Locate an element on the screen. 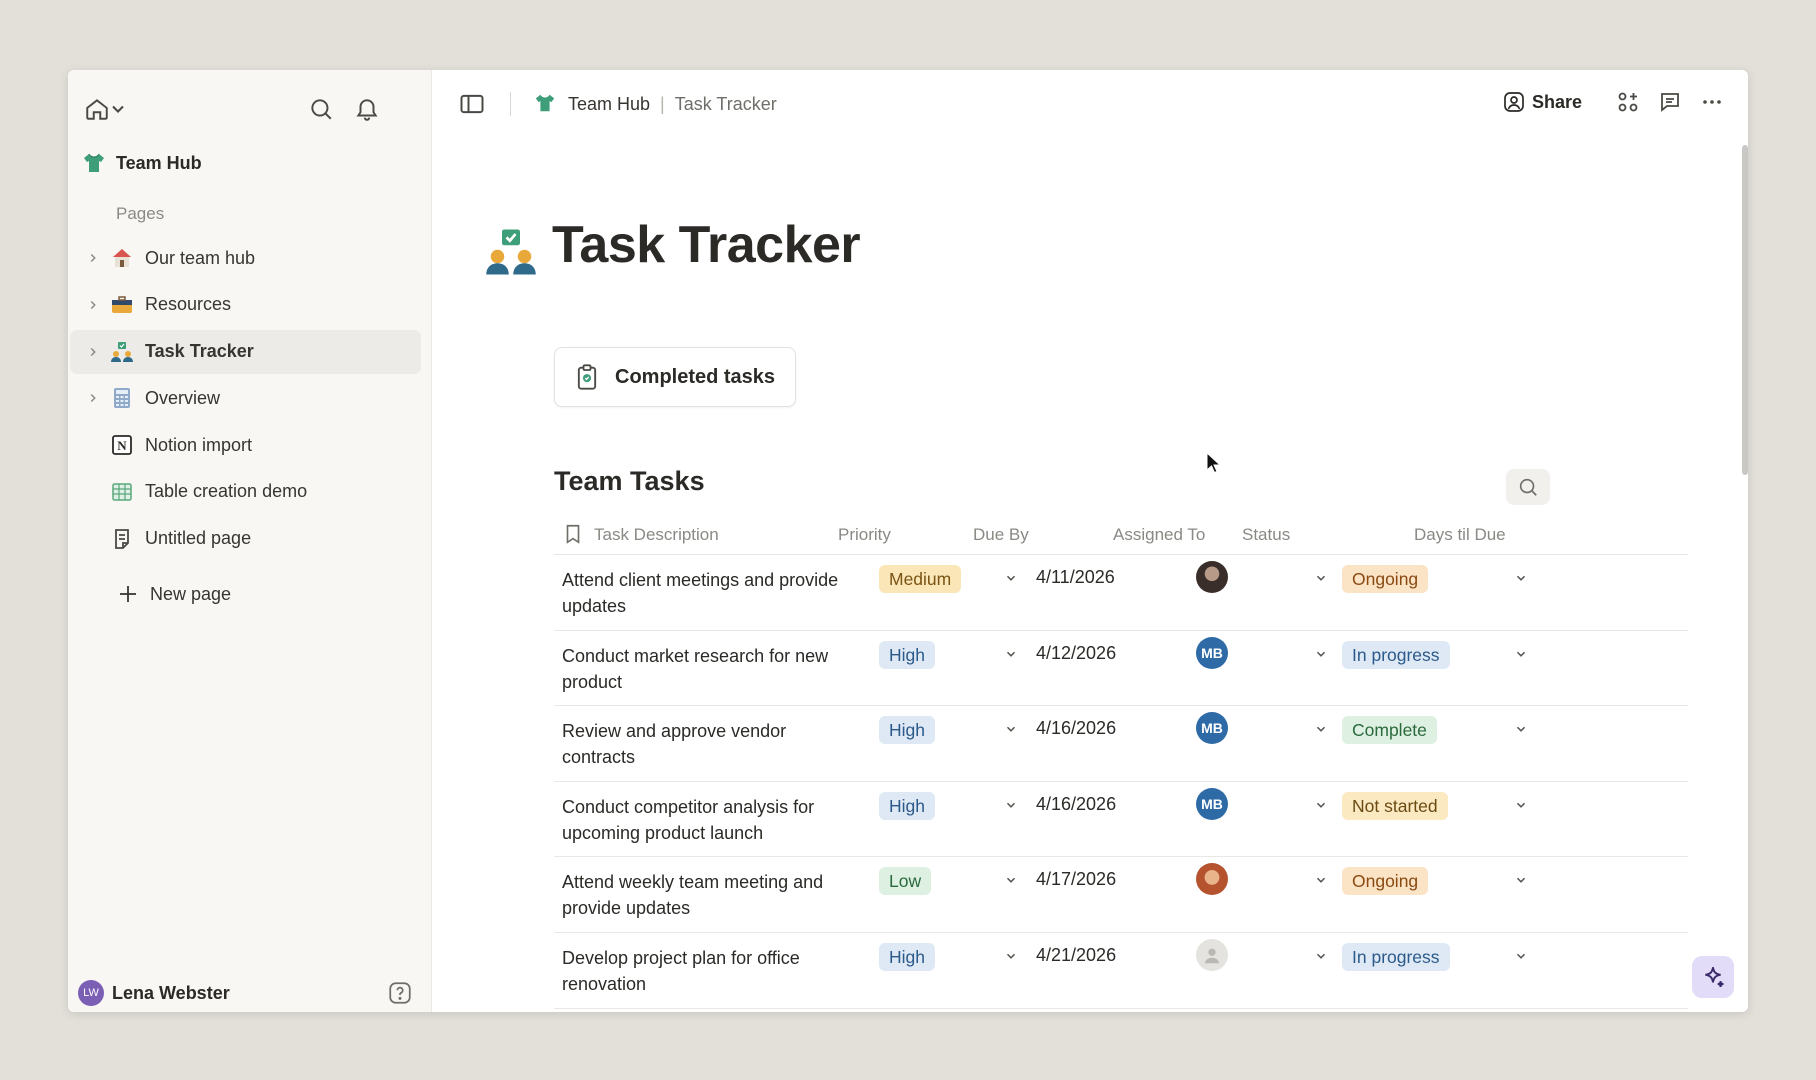 This screenshot has height=1080, width=1816. due-date: 4/21/2026 is located at coordinates (1076, 955).